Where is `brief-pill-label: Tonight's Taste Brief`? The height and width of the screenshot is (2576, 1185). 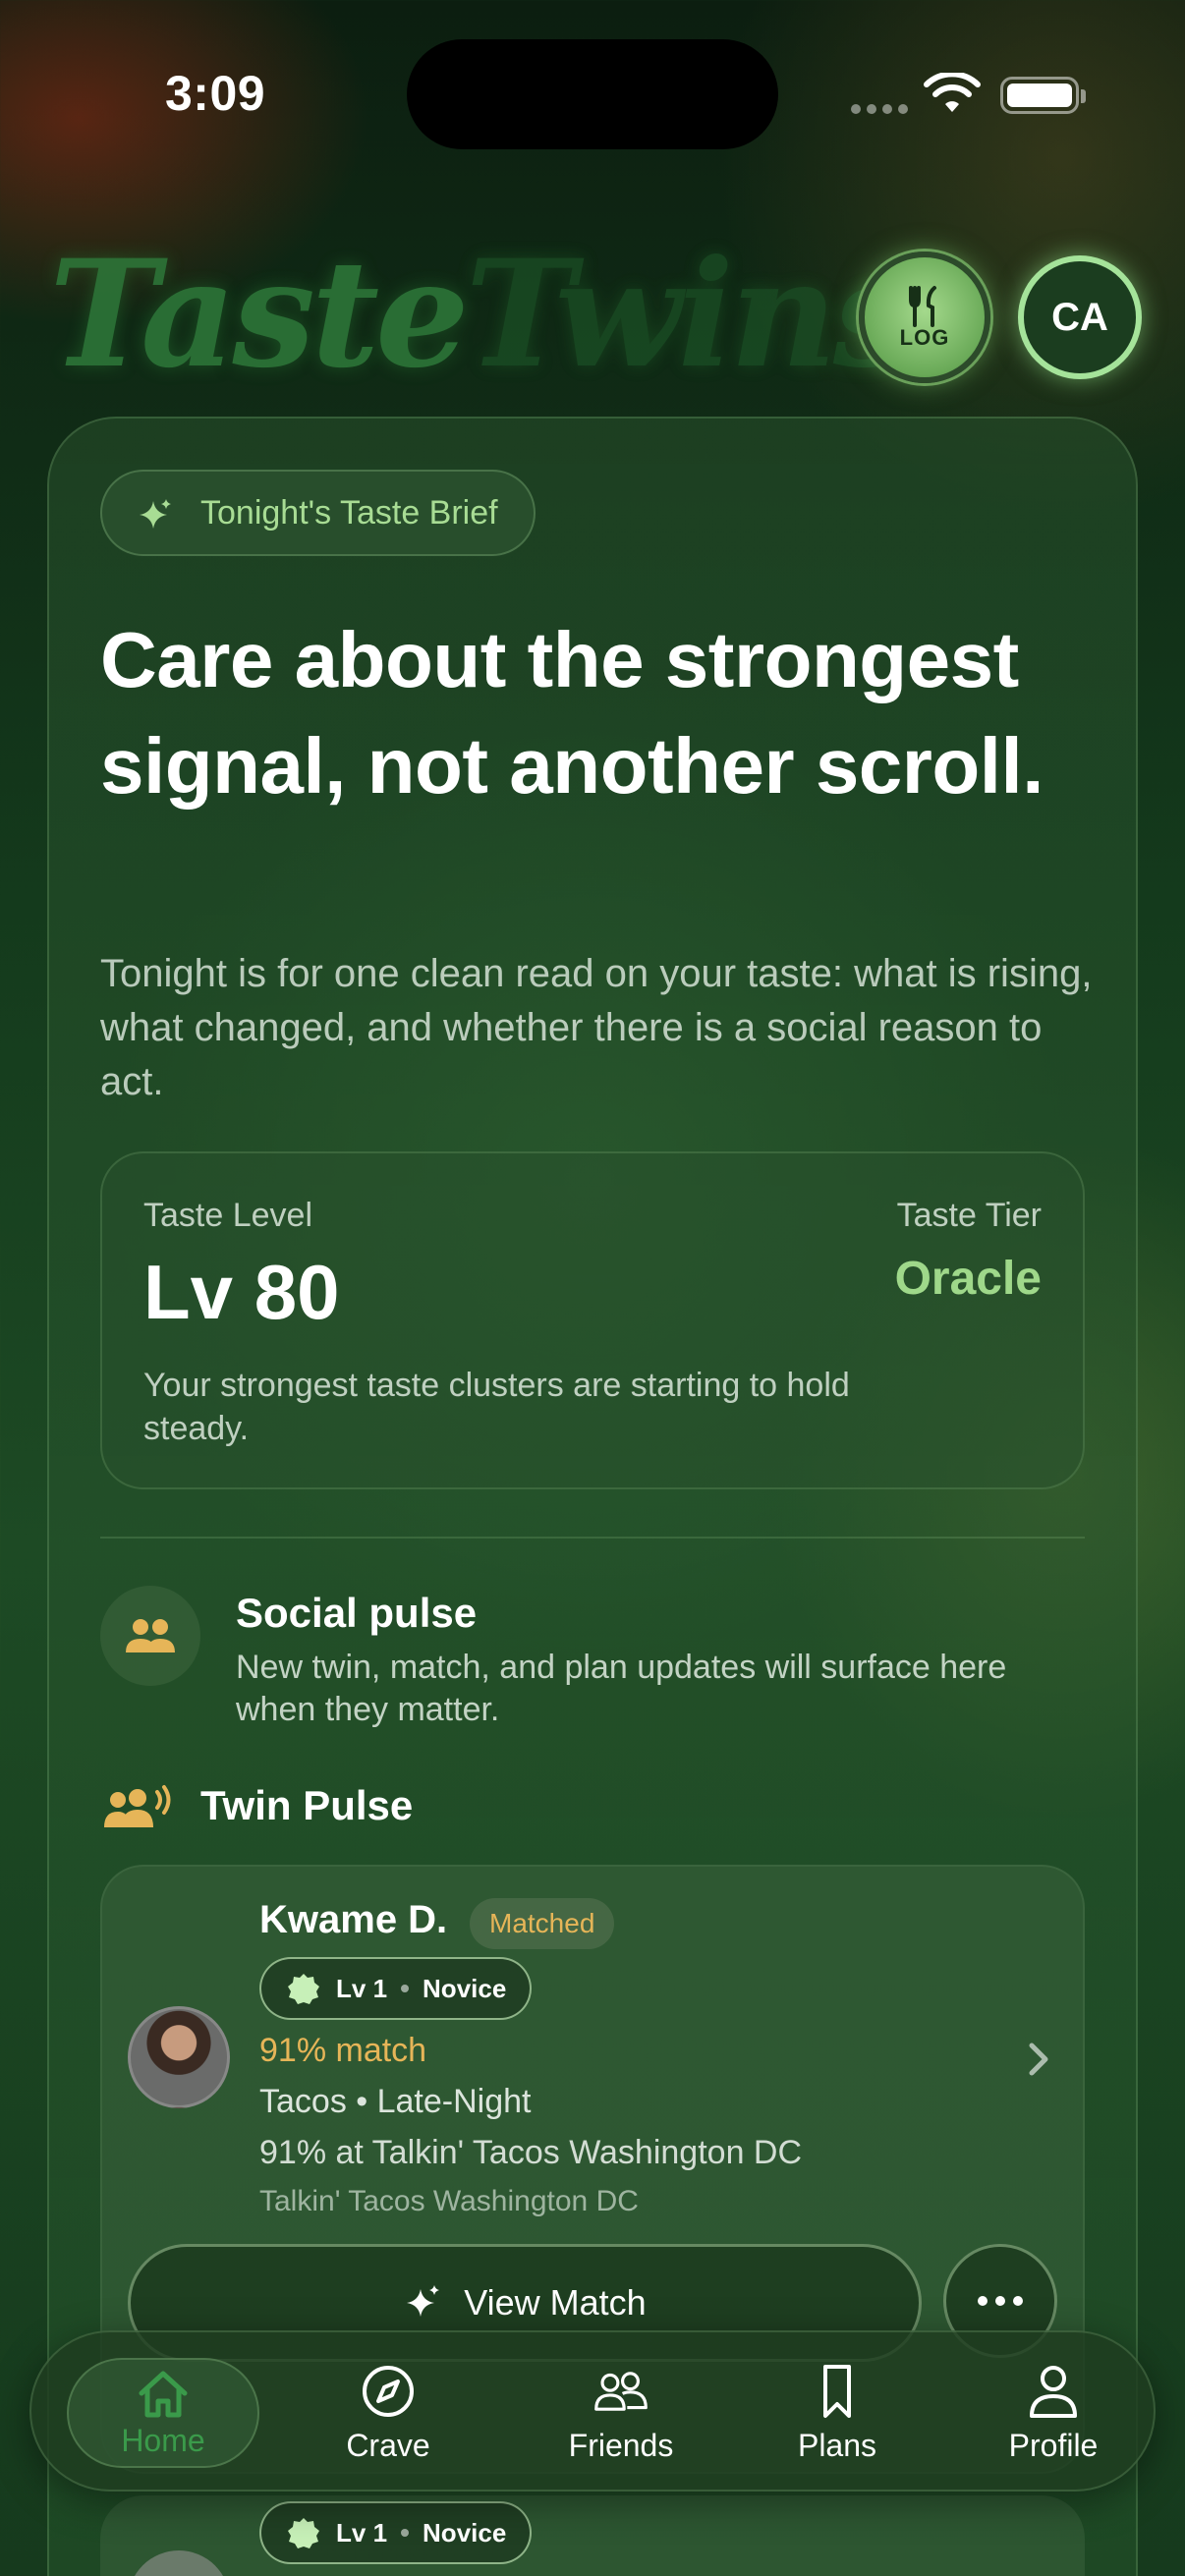 brief-pill-label: Tonight's Taste Brief is located at coordinates (349, 512).